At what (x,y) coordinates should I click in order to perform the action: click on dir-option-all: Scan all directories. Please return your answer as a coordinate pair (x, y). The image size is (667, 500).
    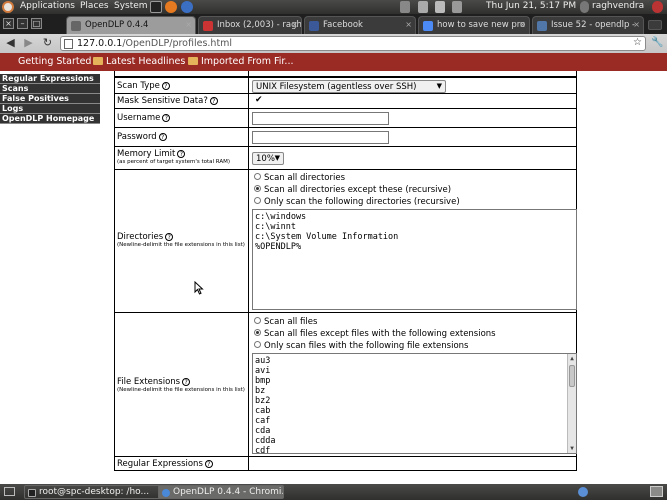
    Looking at the image, I should click on (299, 178).